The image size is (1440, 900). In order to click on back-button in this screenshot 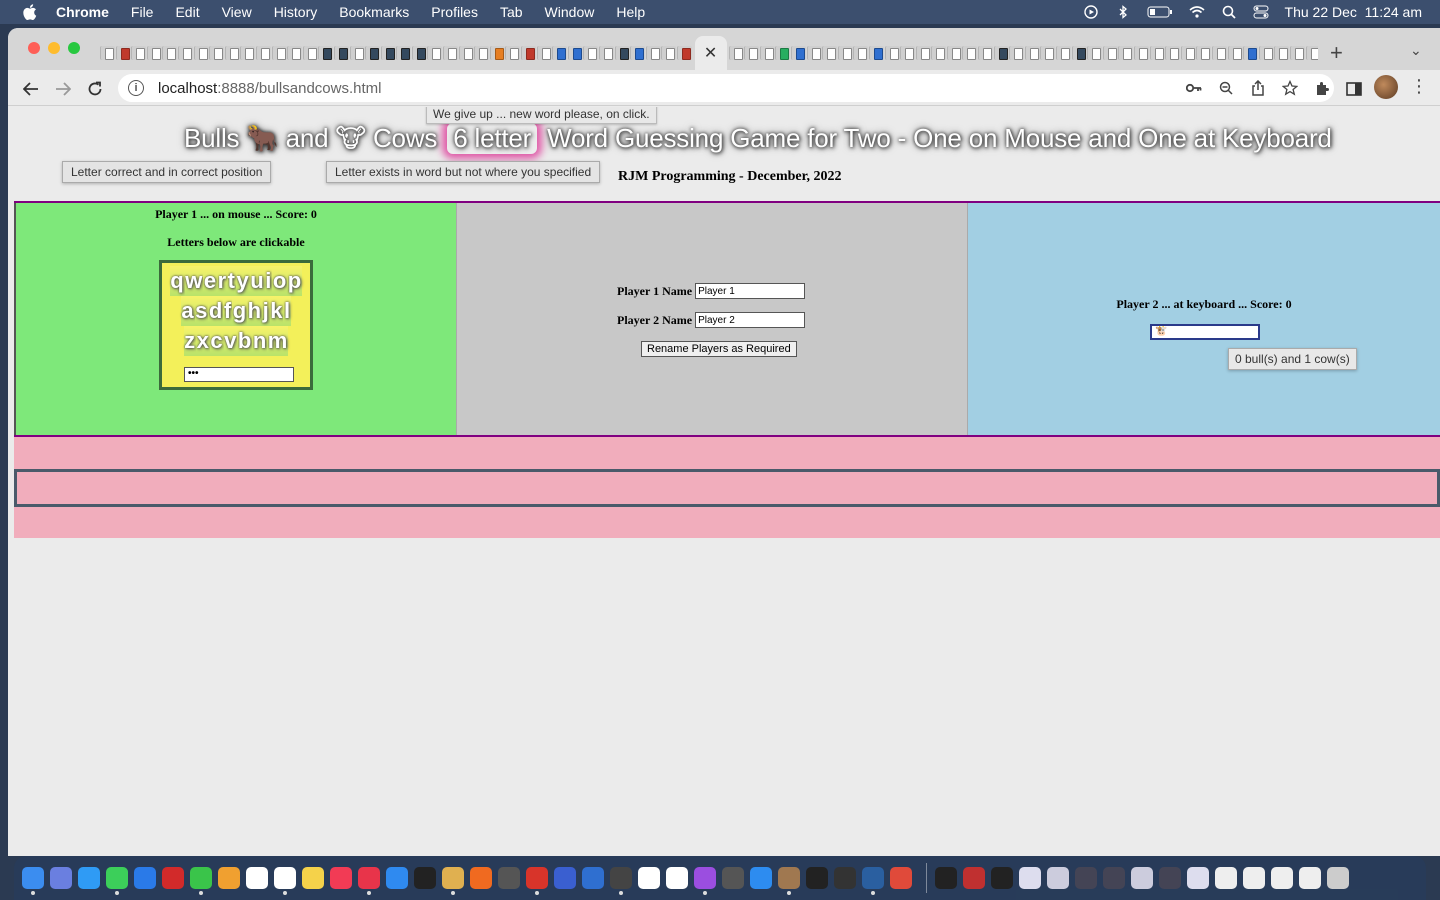, I will do `click(31, 89)`.